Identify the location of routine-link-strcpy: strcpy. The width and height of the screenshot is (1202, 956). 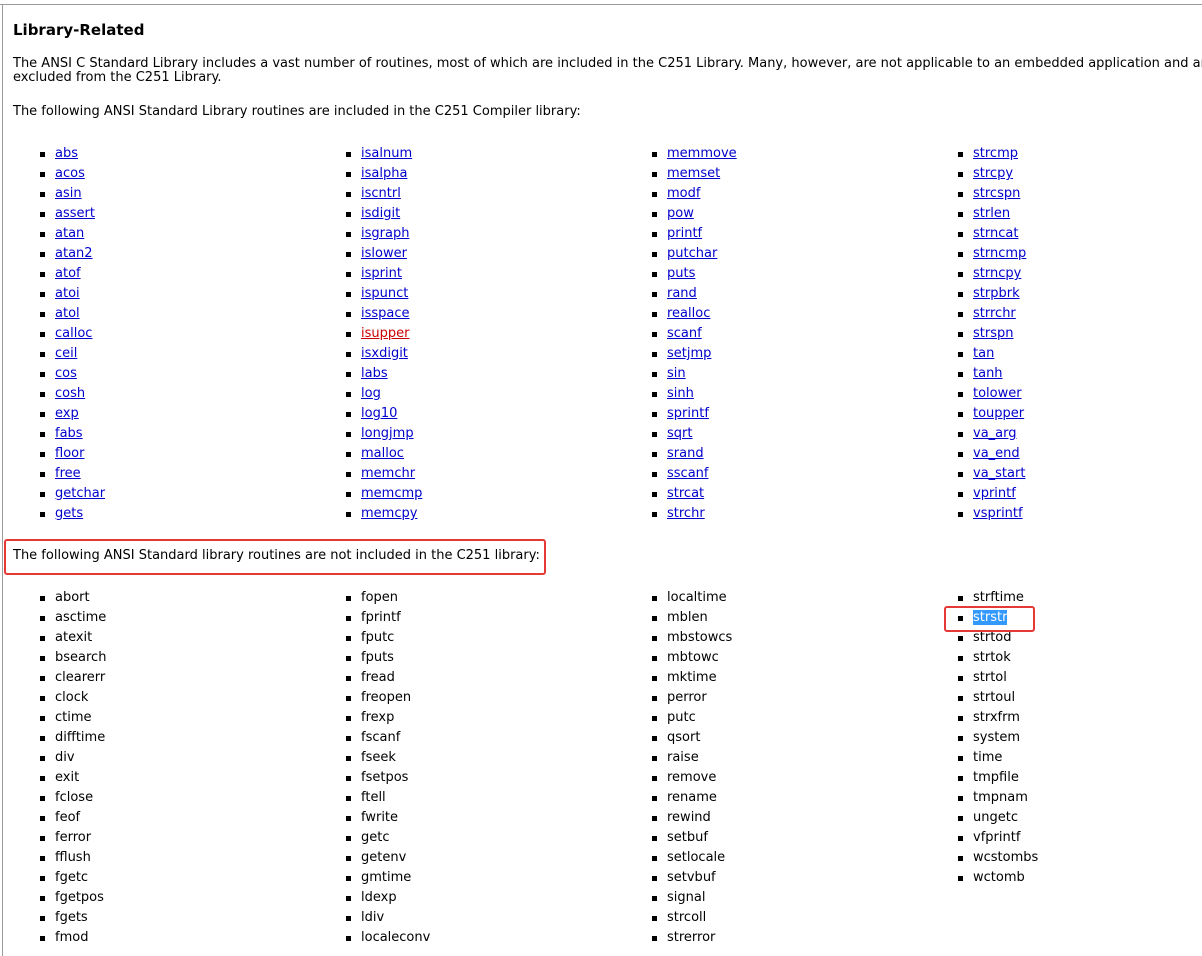
(993, 173).